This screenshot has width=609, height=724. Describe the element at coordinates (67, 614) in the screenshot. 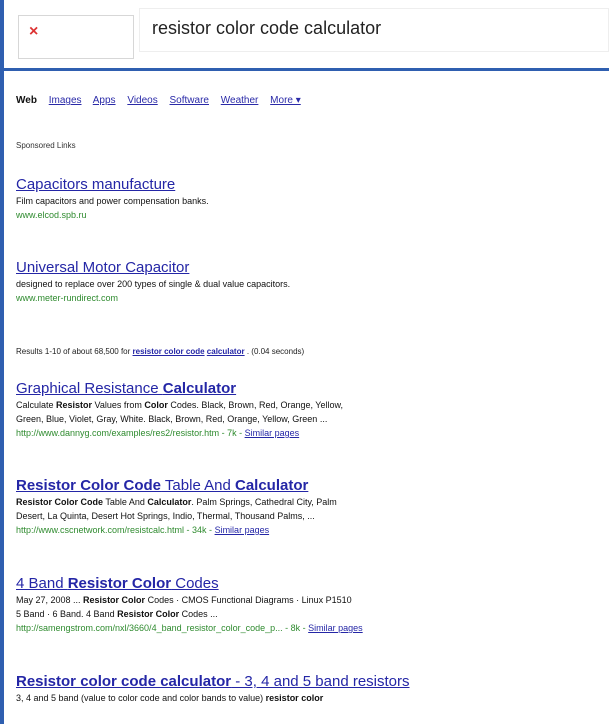

I see `desc-text: 5 Band · 6 Band. 4 Band` at that location.